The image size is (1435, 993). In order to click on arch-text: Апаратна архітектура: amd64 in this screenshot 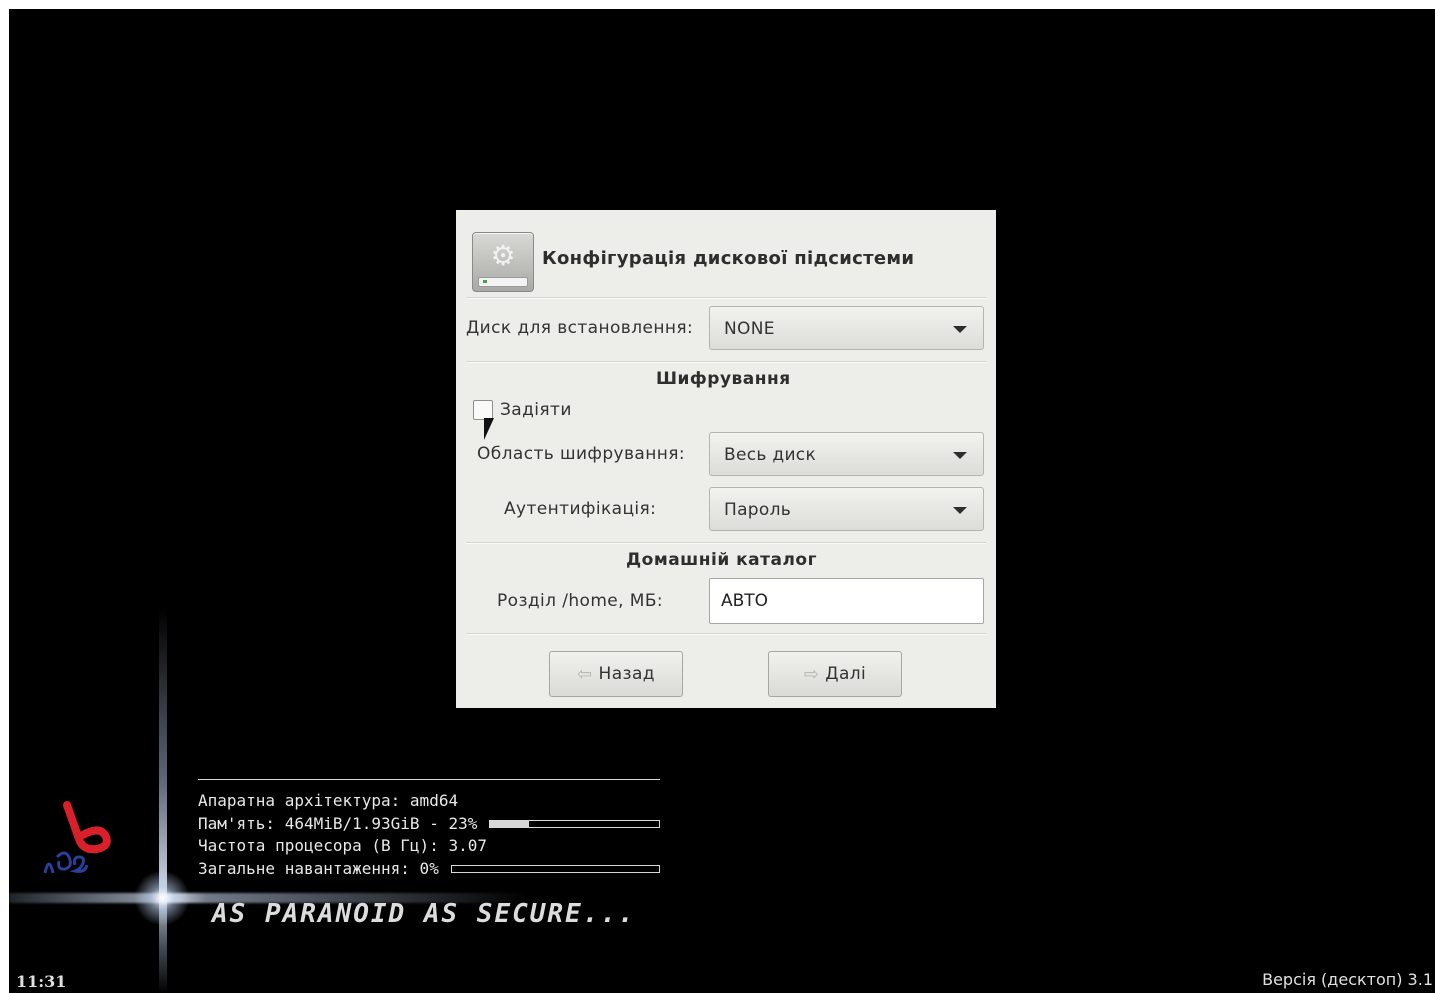, I will do `click(328, 800)`.